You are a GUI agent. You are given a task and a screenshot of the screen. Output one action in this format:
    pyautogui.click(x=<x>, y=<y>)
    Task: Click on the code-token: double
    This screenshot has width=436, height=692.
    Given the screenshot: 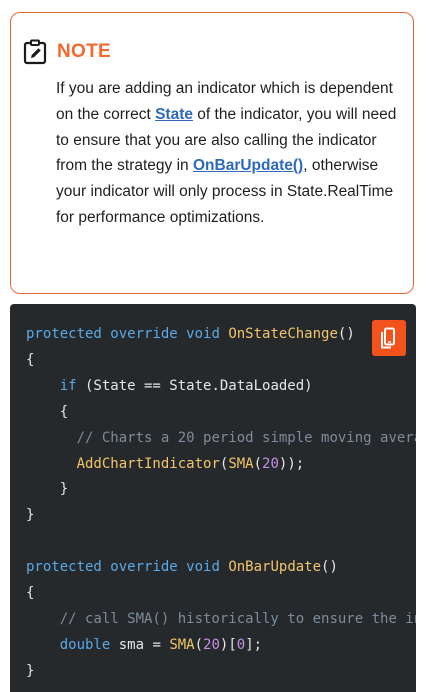 What is the action you would take?
    pyautogui.click(x=85, y=644)
    